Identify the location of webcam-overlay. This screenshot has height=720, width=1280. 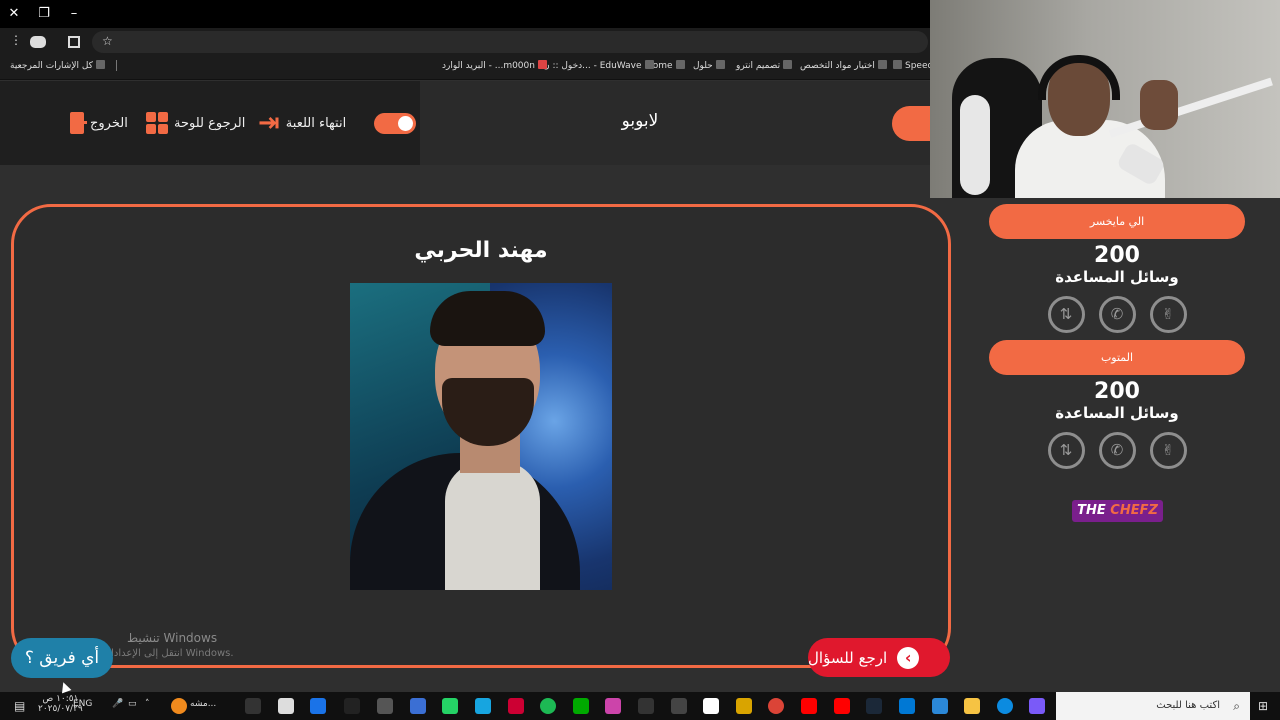
(1105, 99).